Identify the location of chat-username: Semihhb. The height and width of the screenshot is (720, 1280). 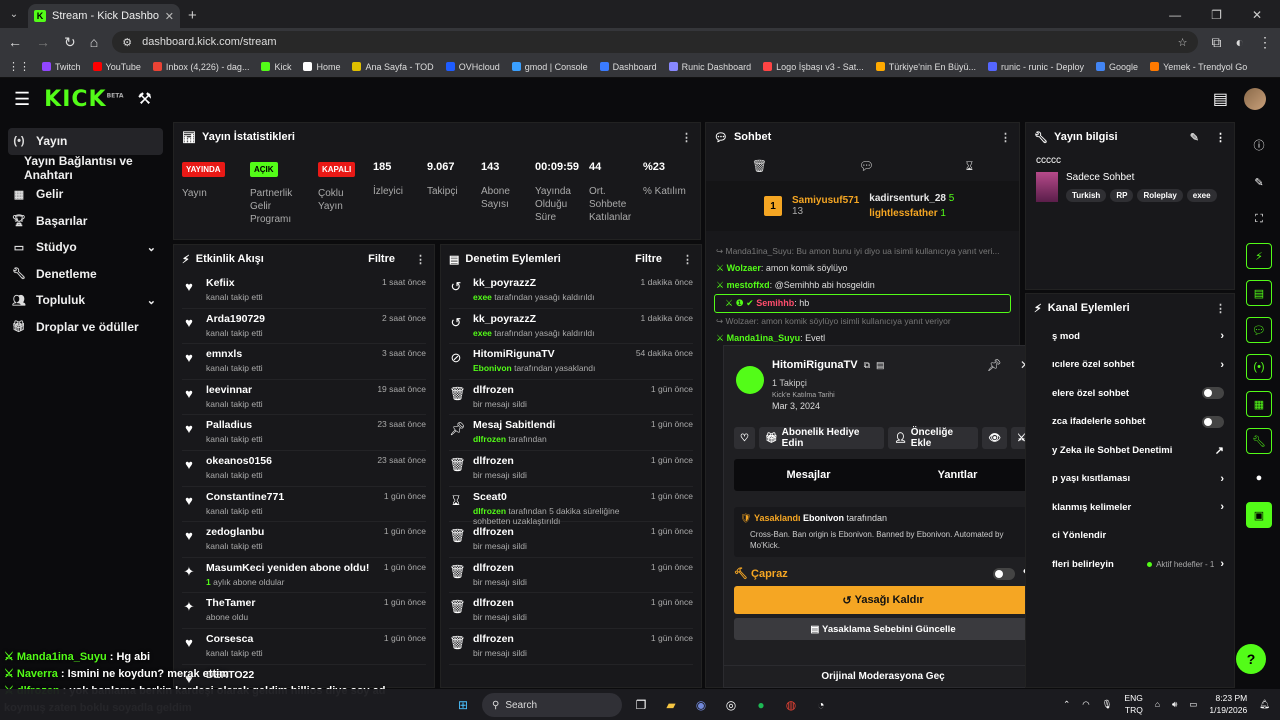
(775, 303).